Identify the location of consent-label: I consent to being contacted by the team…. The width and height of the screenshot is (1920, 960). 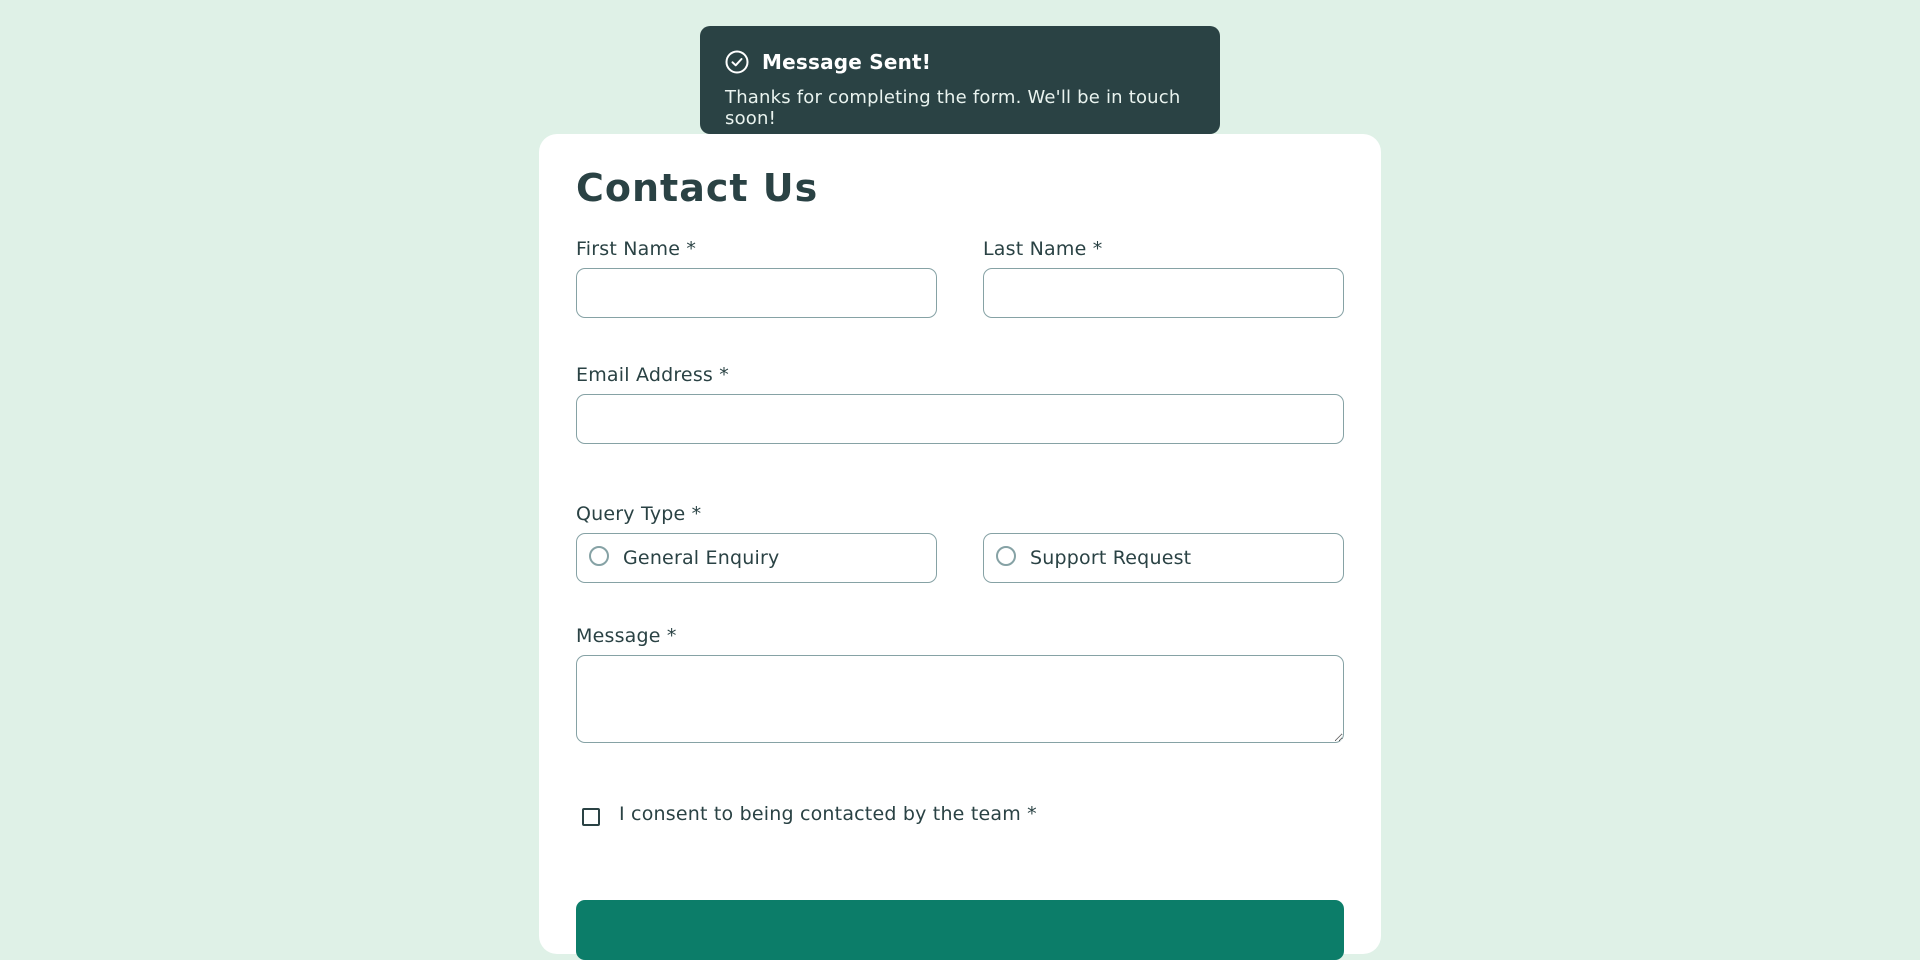
(828, 814).